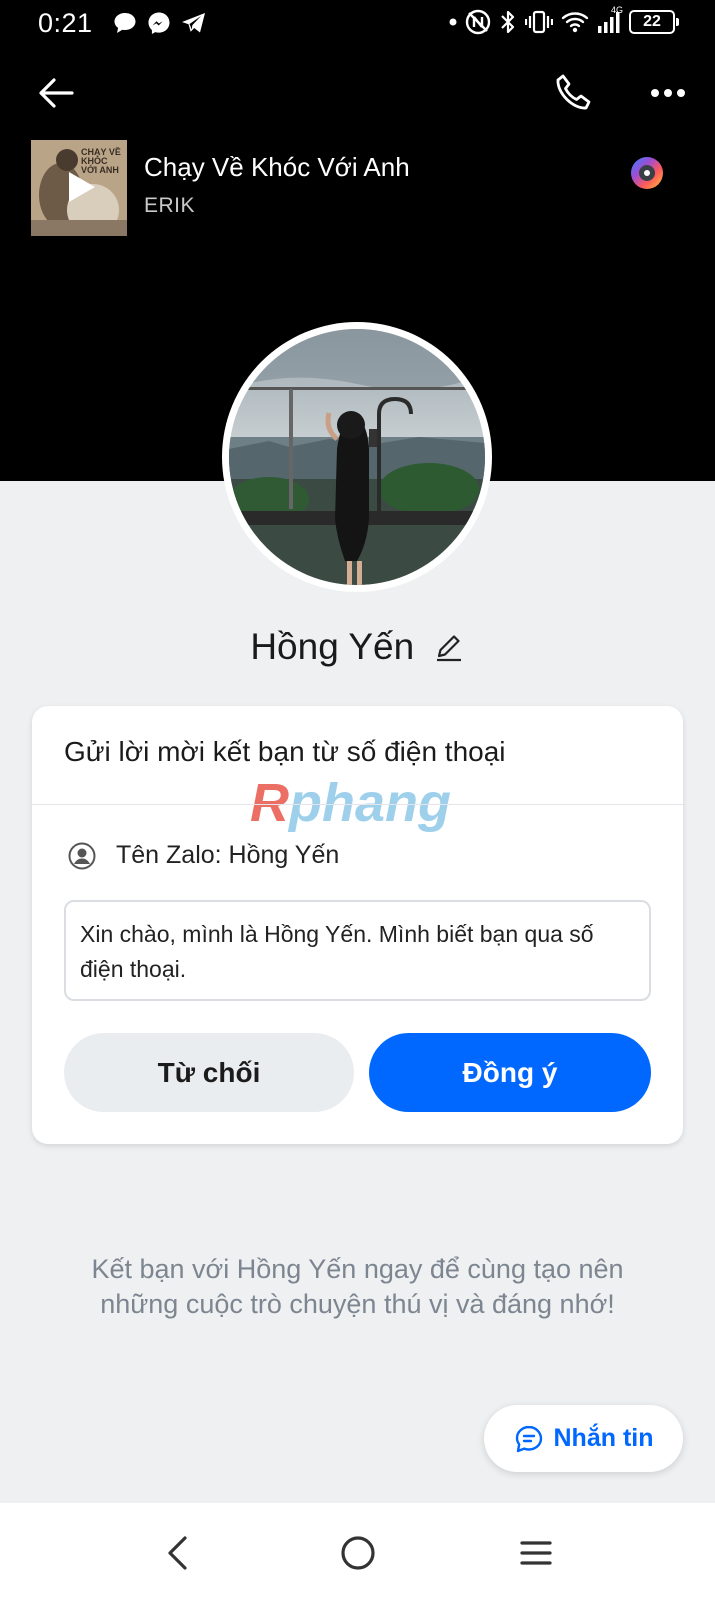 This screenshot has height=1600, width=715. What do you see at coordinates (125, 23) in the screenshot?
I see `chat-bubble-icon` at bounding box center [125, 23].